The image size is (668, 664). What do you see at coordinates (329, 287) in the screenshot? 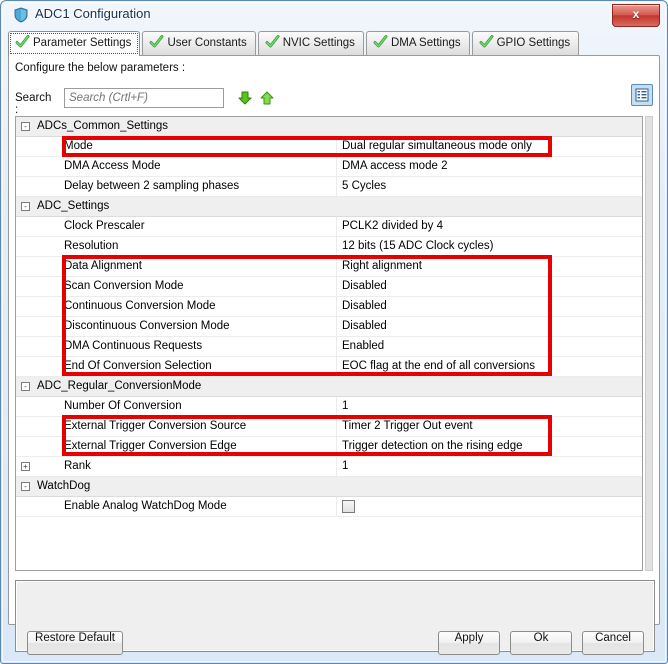
I see `table-row: Scan Conversion Mode Disabled` at bounding box center [329, 287].